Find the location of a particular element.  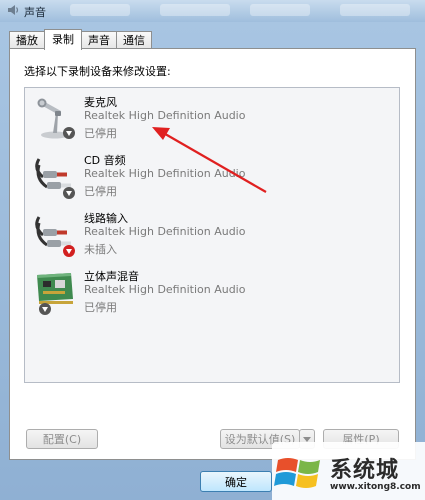

configure-button: 配置(C) is located at coordinates (62, 439).